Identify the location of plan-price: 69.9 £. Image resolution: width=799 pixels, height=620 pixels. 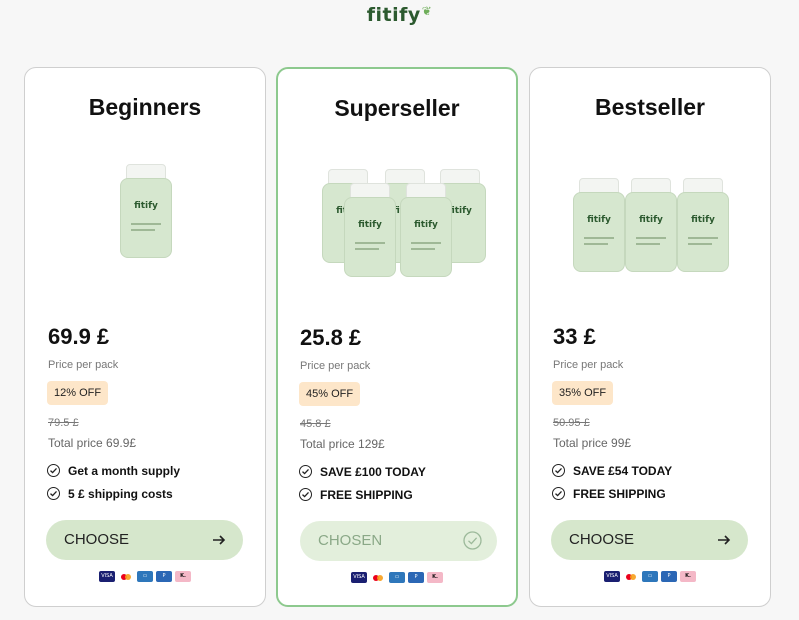
(79, 336).